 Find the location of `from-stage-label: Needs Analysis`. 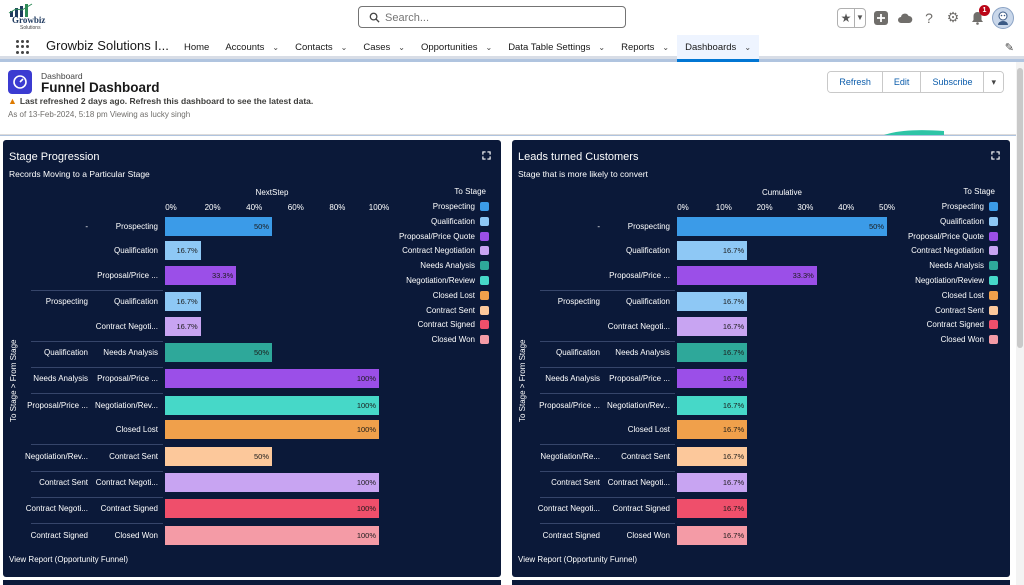

from-stage-label: Needs Analysis is located at coordinates (60, 379).